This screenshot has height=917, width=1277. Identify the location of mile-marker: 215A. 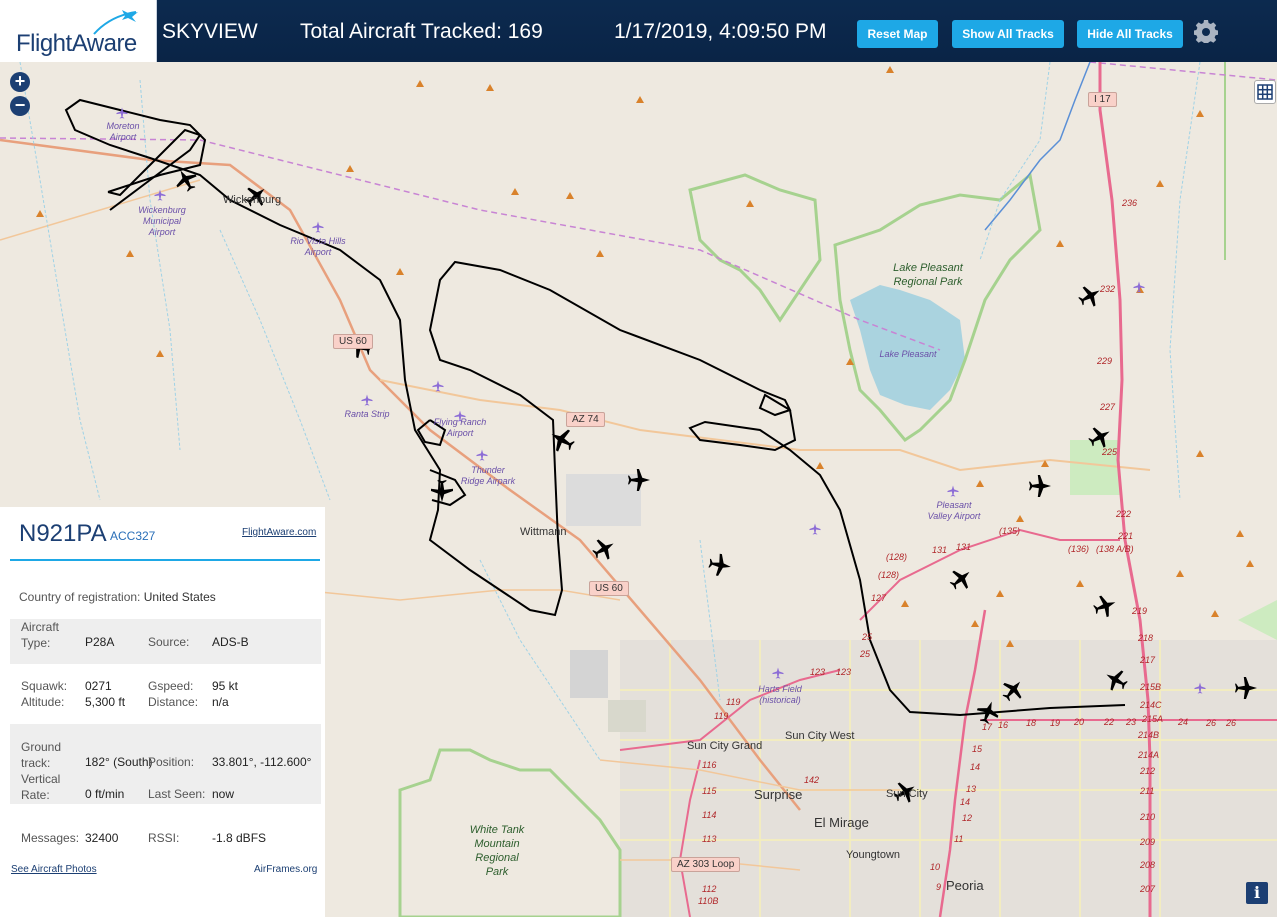
(1153, 719).